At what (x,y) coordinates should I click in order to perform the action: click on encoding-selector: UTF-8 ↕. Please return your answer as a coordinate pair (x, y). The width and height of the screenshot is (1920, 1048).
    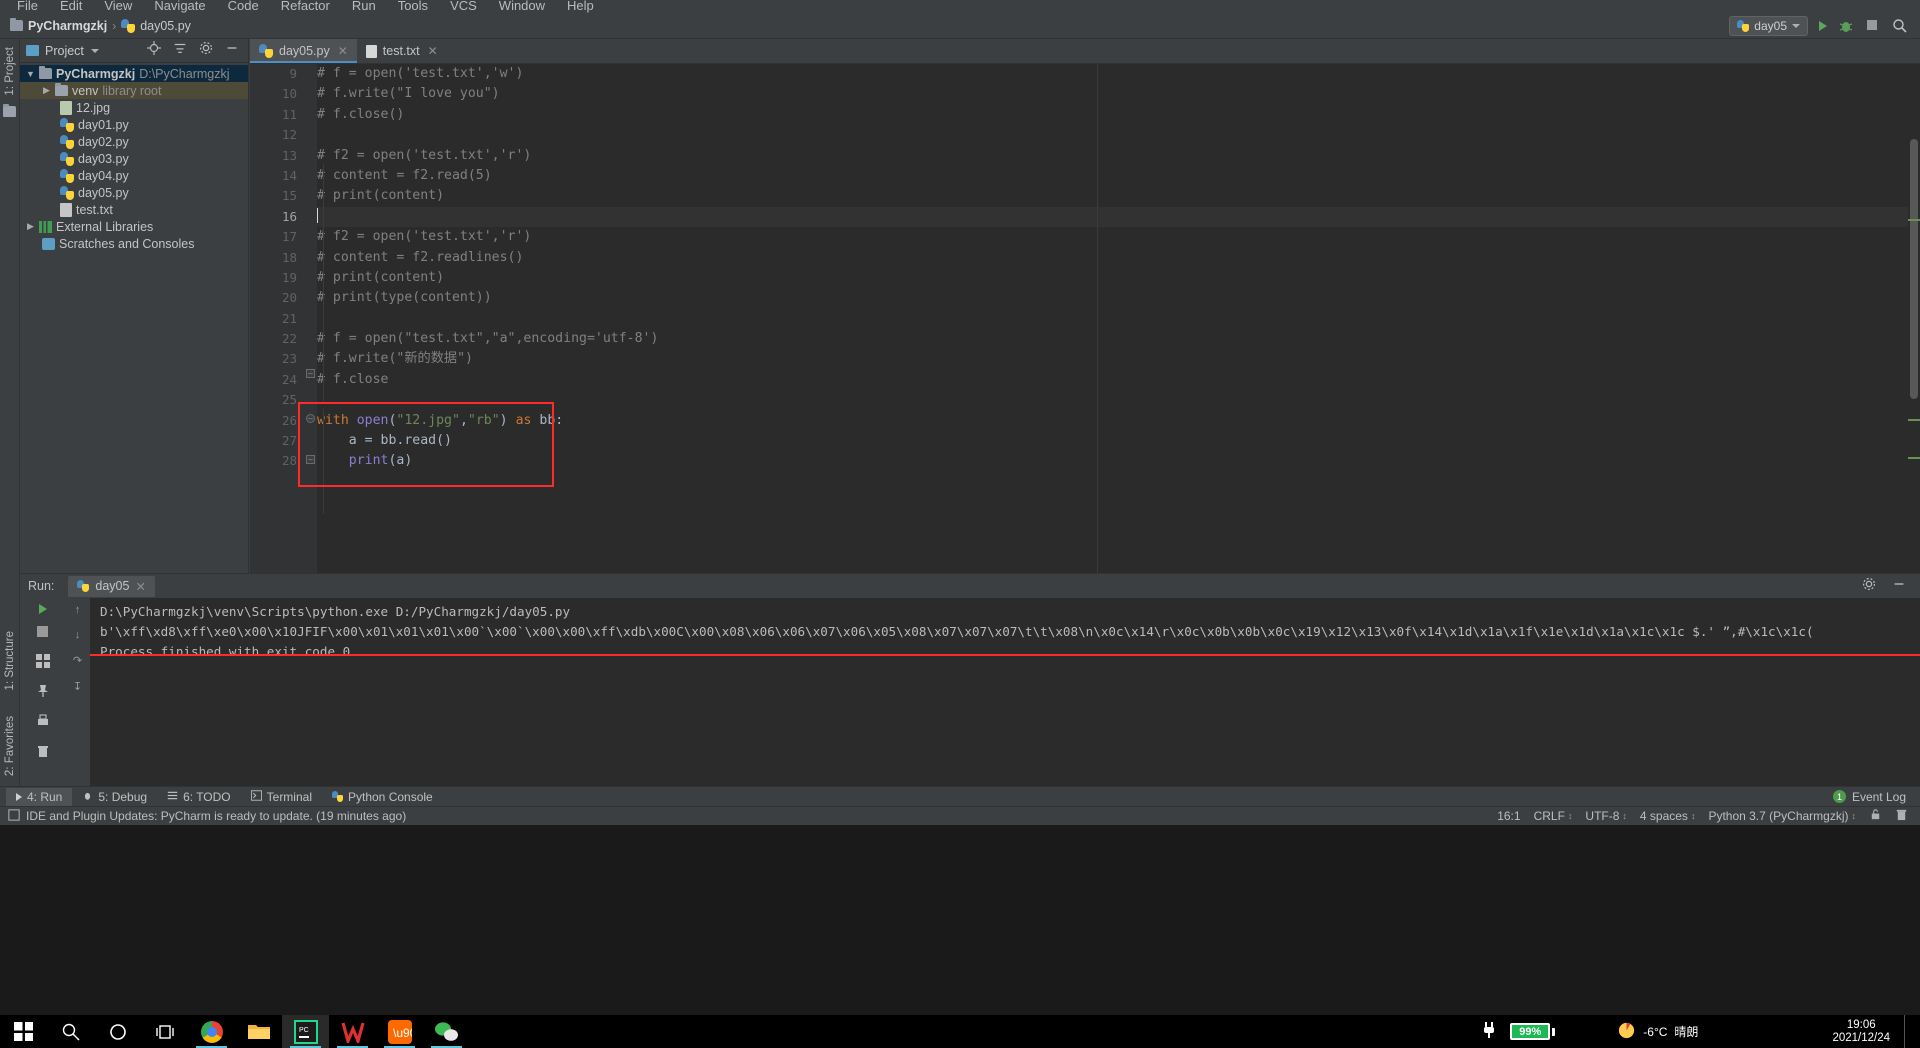
    Looking at the image, I should click on (1606, 816).